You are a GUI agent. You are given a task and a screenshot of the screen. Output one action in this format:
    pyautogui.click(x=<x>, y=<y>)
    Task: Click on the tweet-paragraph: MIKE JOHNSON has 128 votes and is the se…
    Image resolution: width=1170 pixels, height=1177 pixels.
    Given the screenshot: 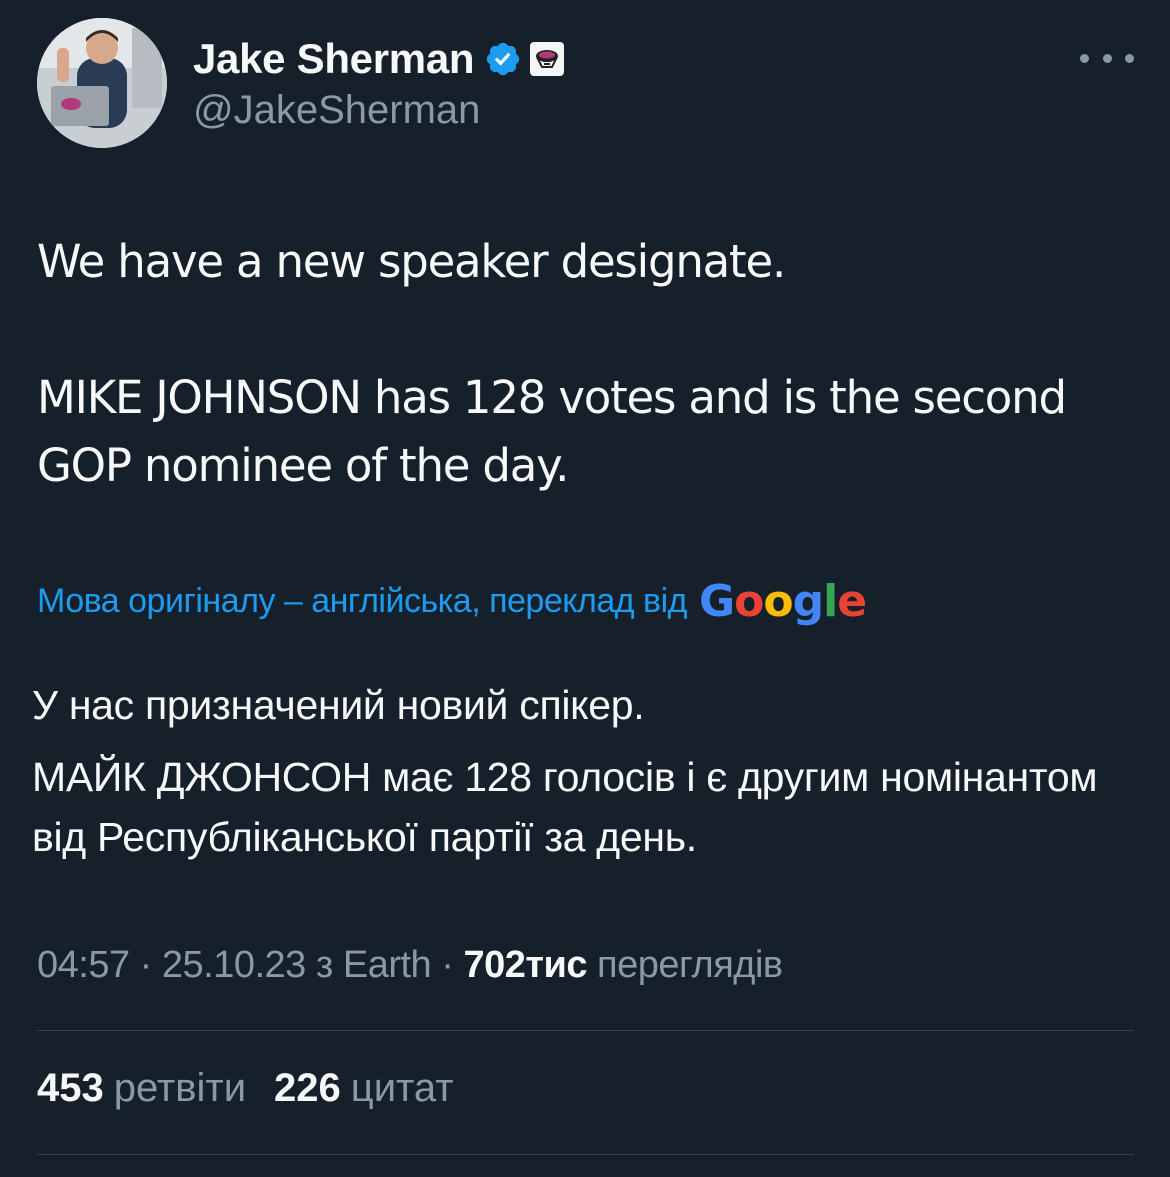 What is the action you would take?
    pyautogui.click(x=552, y=431)
    